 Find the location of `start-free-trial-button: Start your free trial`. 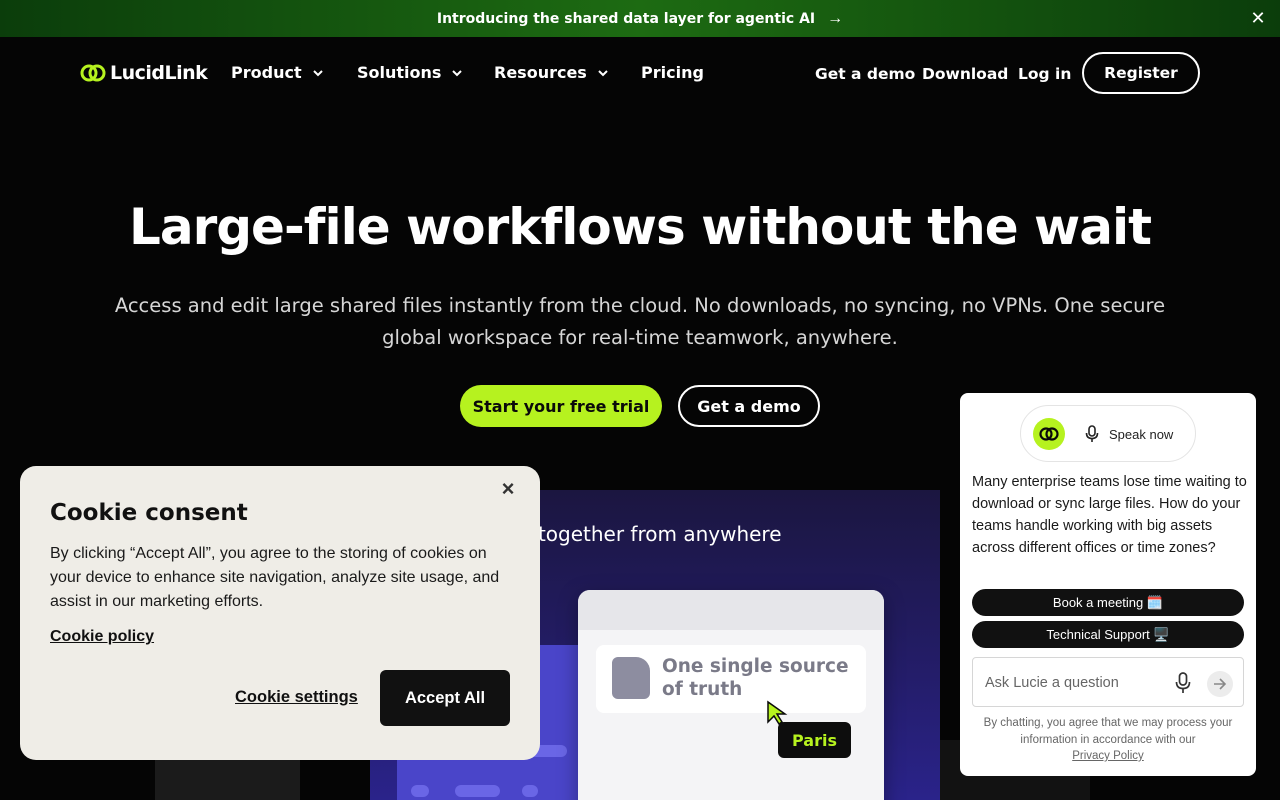

start-free-trial-button: Start your free trial is located at coordinates (561, 406).